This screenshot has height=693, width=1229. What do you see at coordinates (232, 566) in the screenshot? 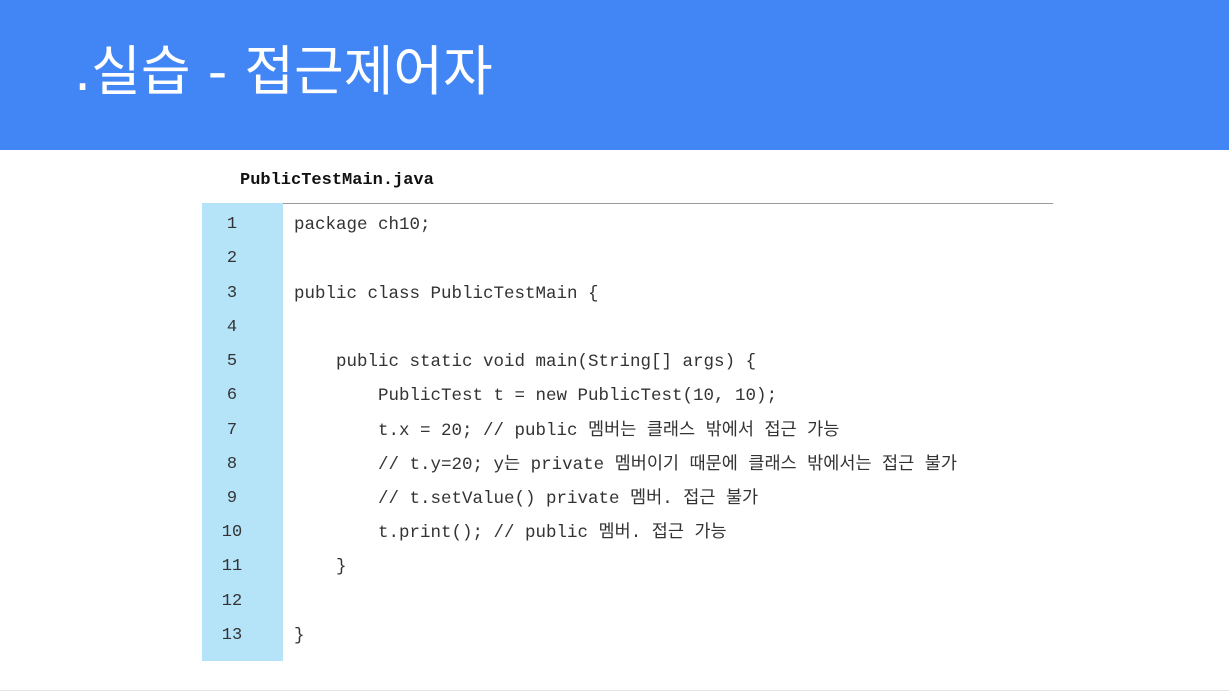
I see `line-number: 11` at bounding box center [232, 566].